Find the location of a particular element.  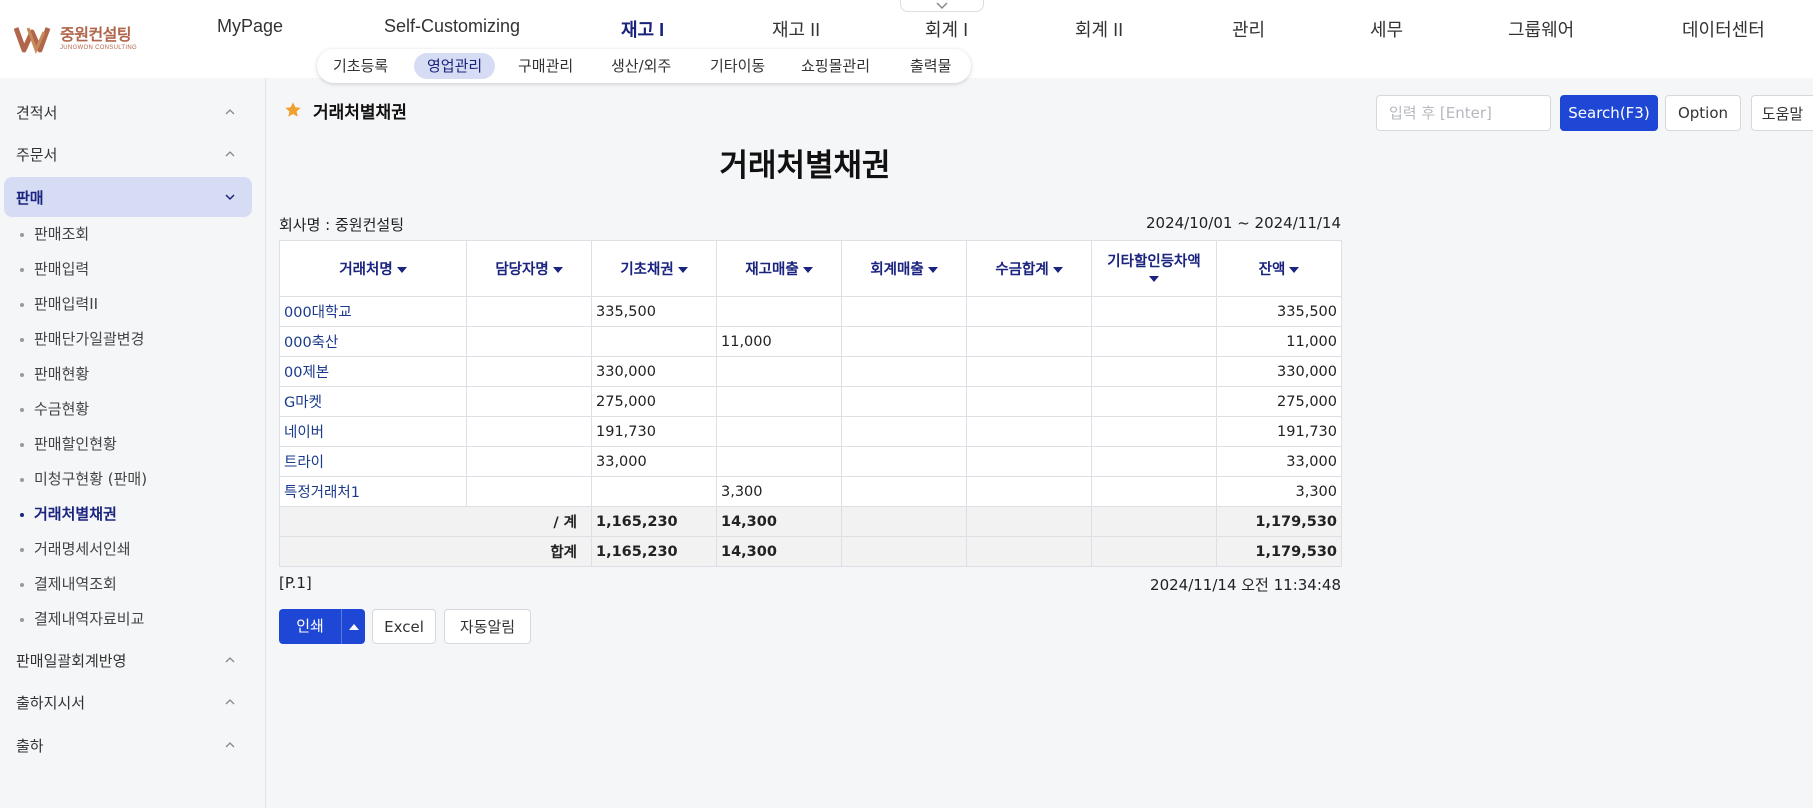

nav-accounting-2: 회계 II is located at coordinates (1099, 28).